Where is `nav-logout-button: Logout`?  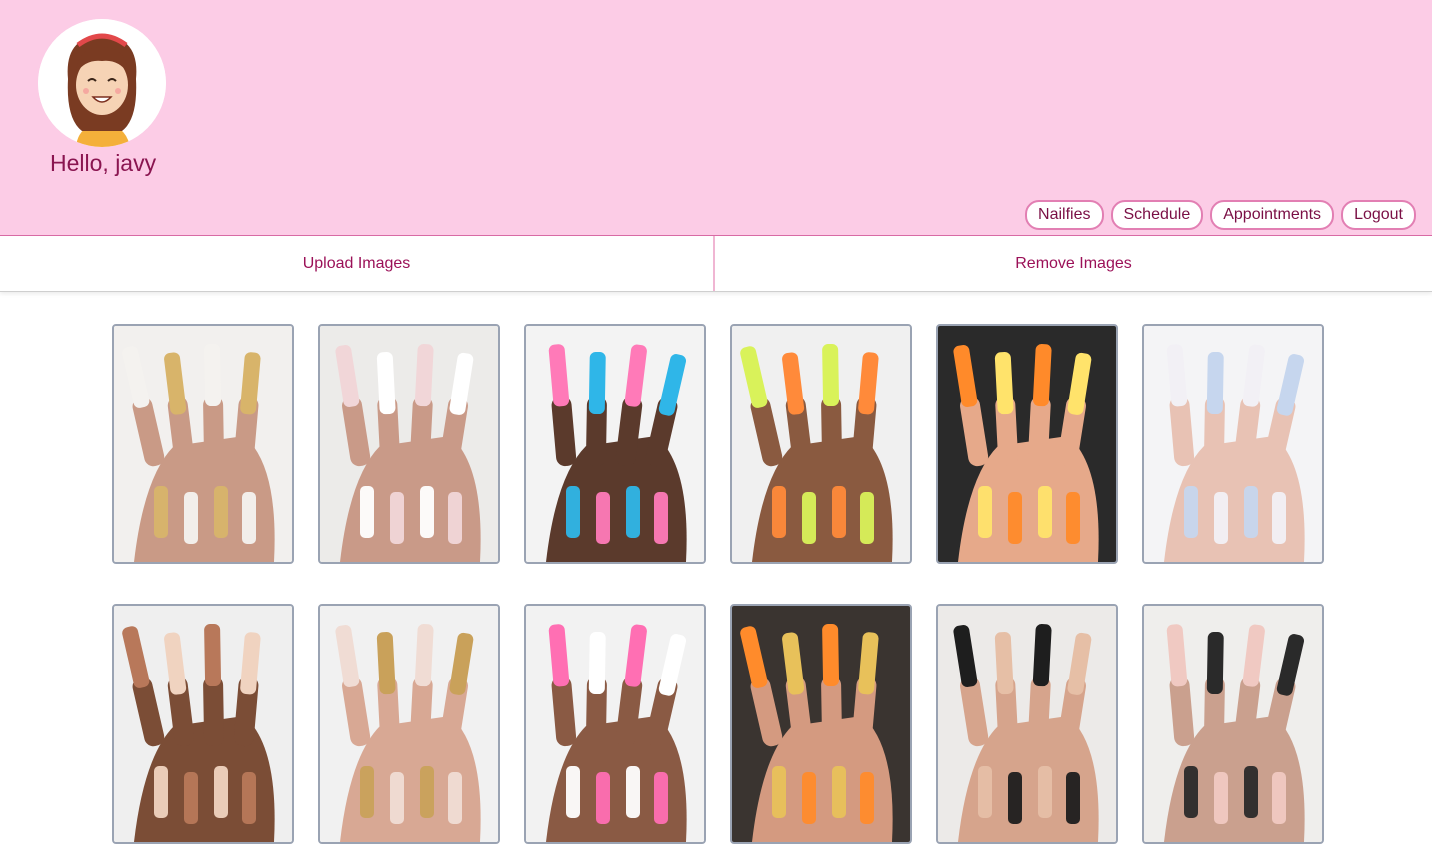 nav-logout-button: Logout is located at coordinates (1378, 215).